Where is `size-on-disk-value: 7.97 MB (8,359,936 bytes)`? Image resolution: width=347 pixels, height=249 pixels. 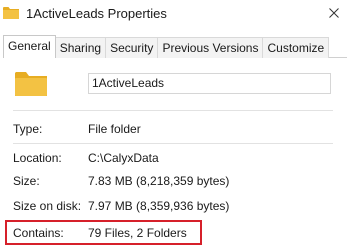 size-on-disk-value: 7.97 MB (8,359,936 bytes) is located at coordinates (159, 206).